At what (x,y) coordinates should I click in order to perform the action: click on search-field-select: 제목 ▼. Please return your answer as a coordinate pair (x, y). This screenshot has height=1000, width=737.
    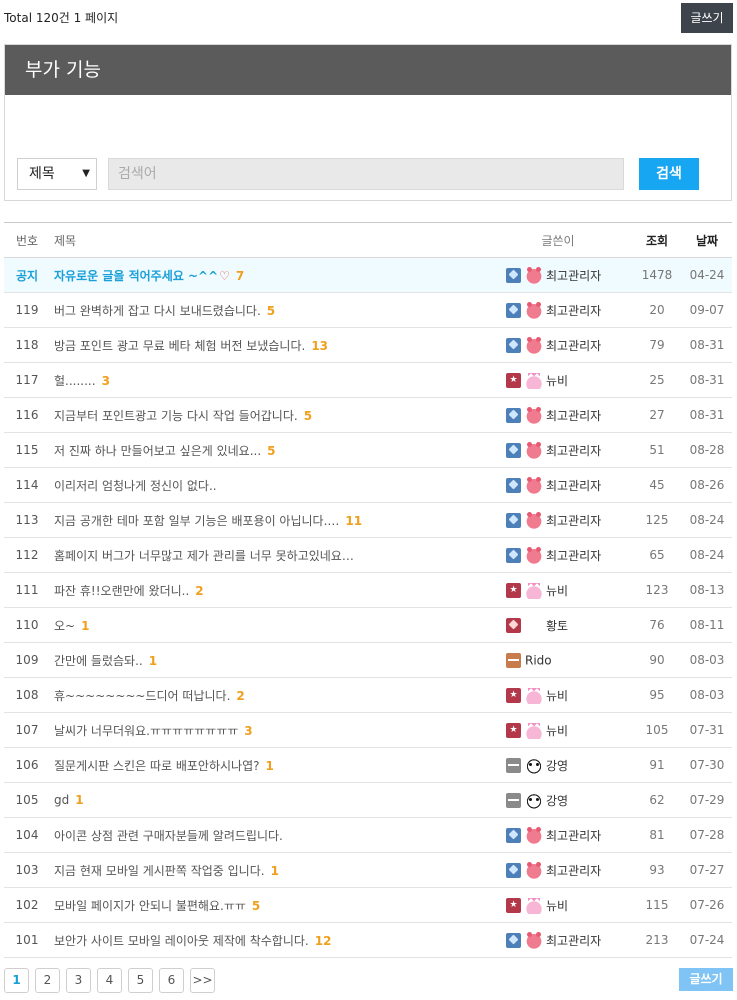
    Looking at the image, I should click on (57, 174).